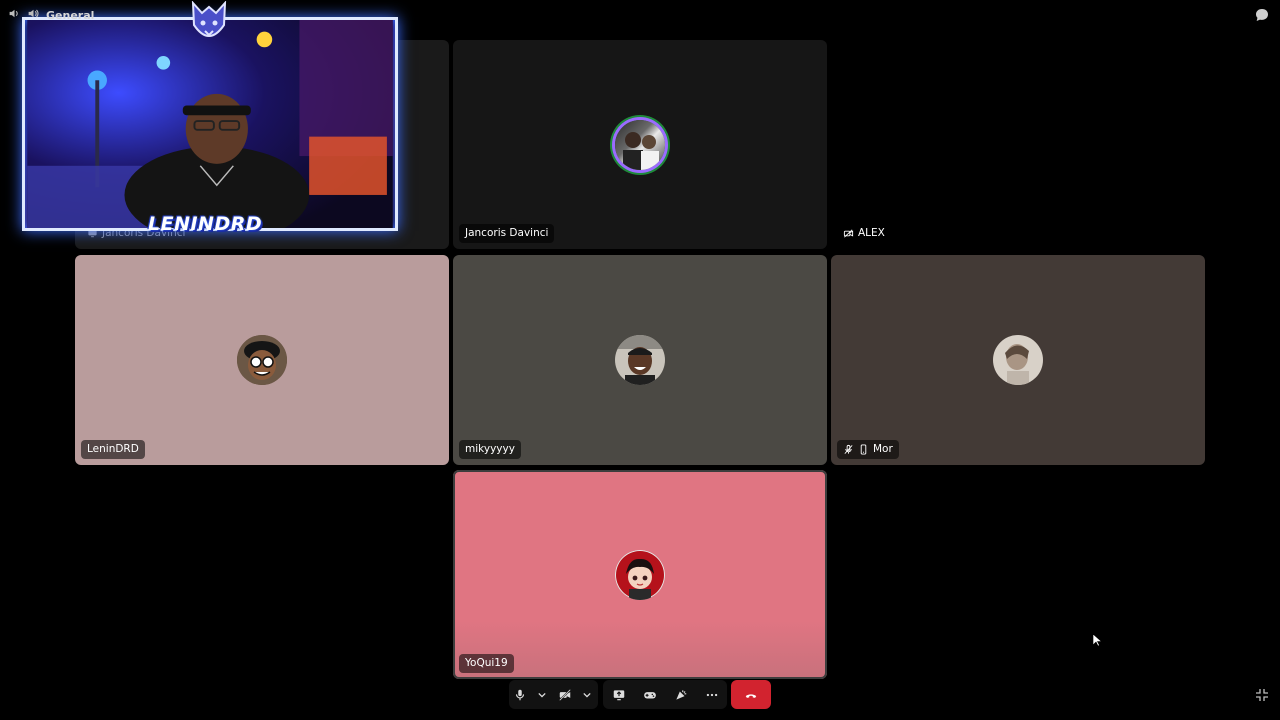  I want to click on call-controls, so click(640, 695).